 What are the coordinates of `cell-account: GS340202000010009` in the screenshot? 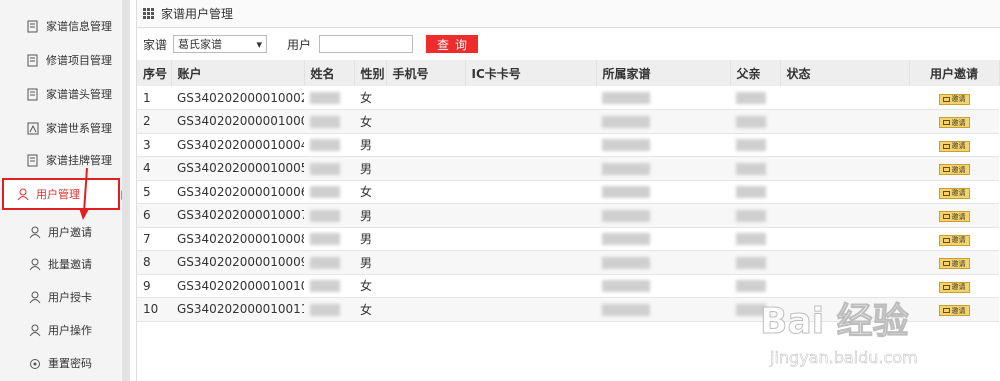 It's located at (240, 262).